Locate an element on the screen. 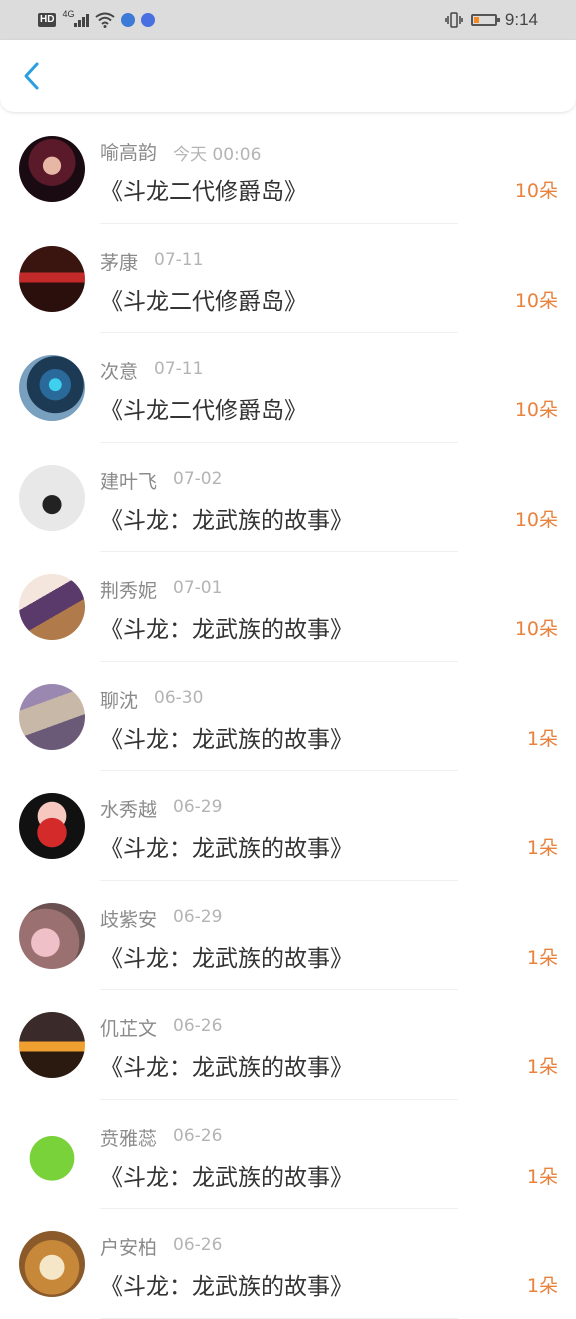  list-item: 水秀越 06-29 《斗龙：龙武族的故事》 1朵 is located at coordinates (288, 826).